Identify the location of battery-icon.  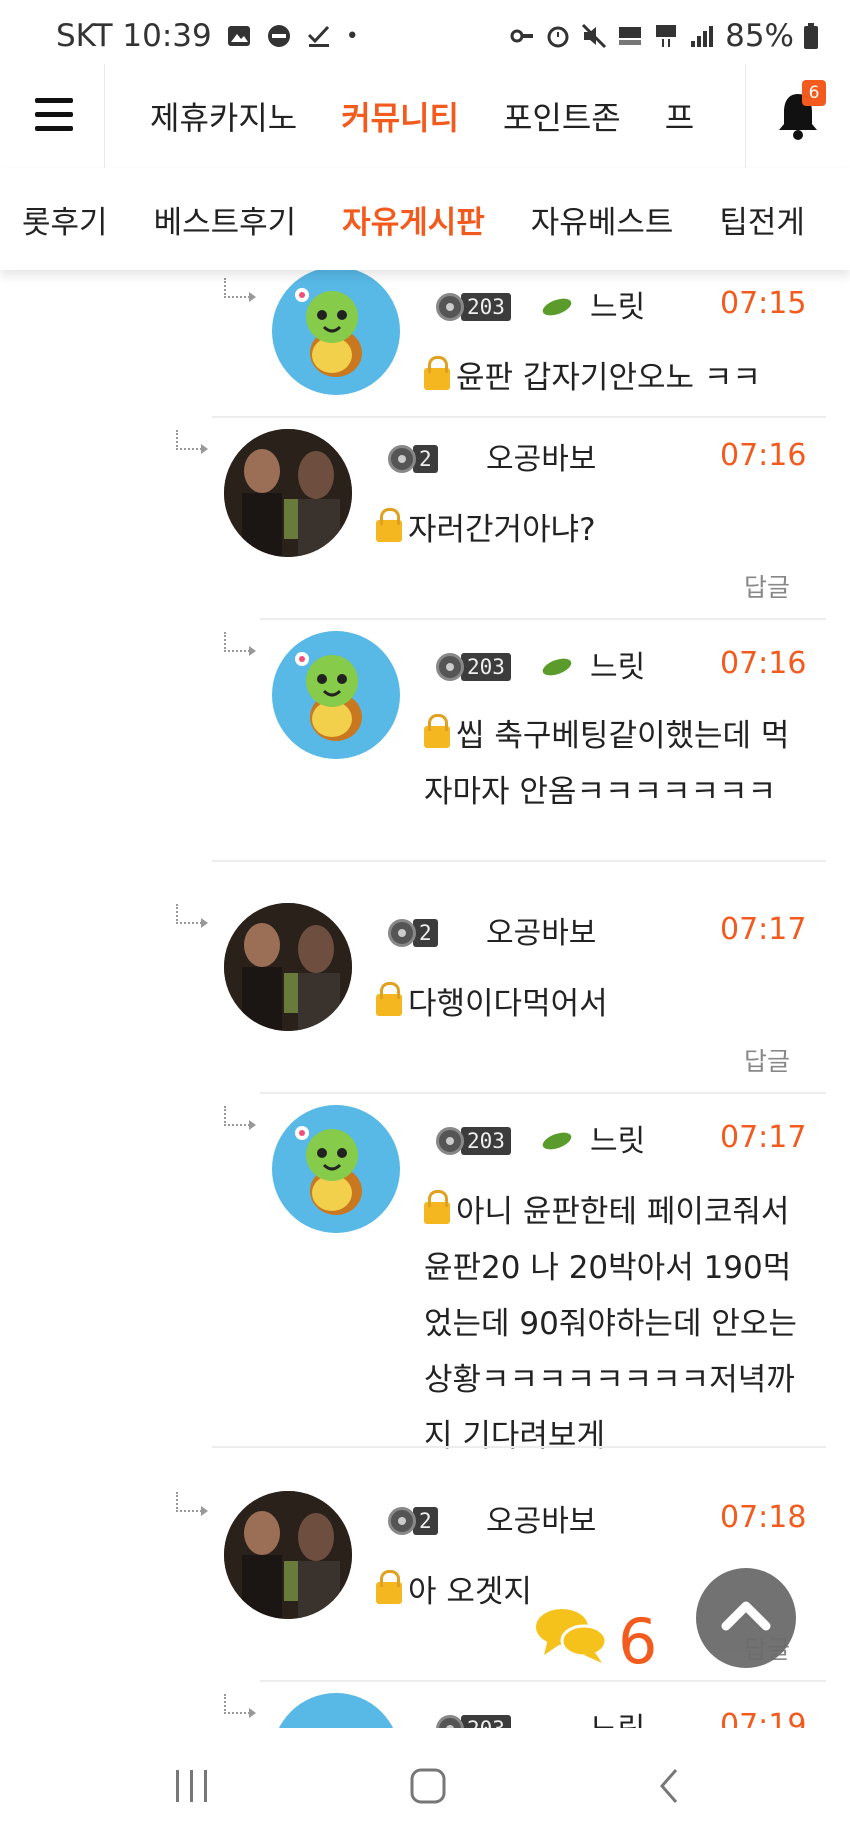
(811, 36).